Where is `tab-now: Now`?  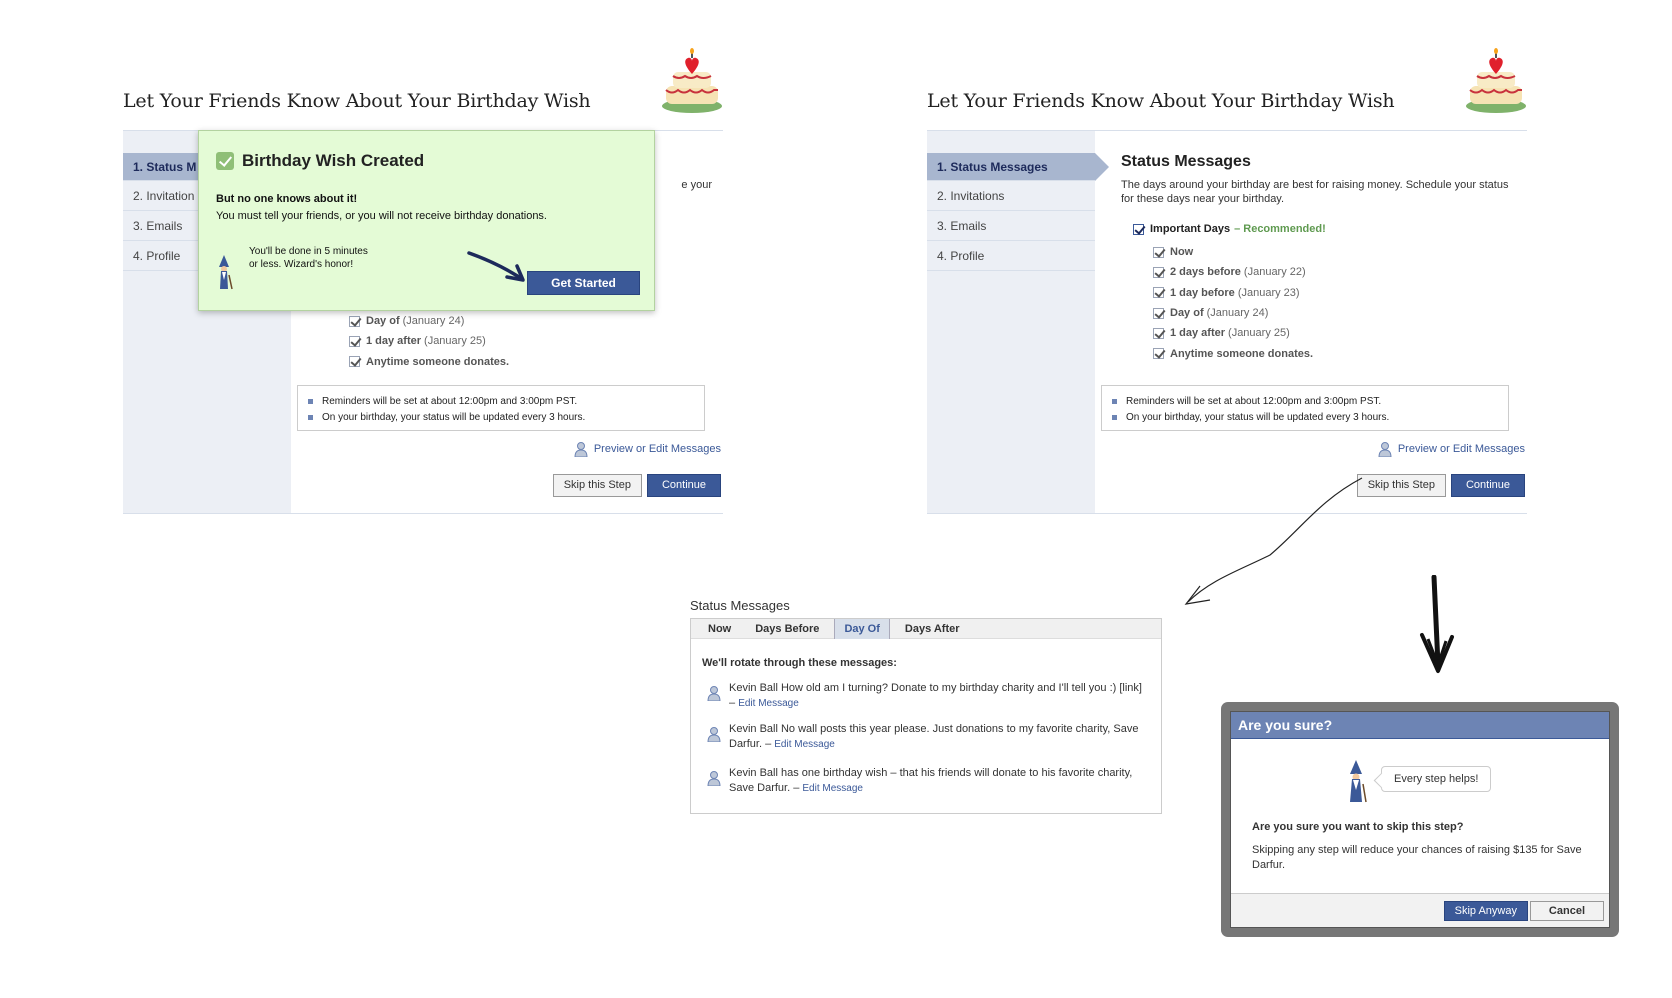
tab-now: Now is located at coordinates (719, 629).